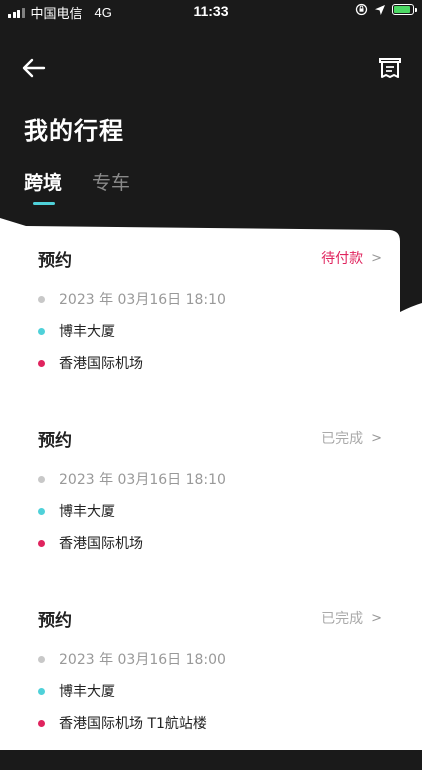 This screenshot has width=422, height=770. I want to click on trip-time-row: 2023 年 03月16日 18:00, so click(132, 659).